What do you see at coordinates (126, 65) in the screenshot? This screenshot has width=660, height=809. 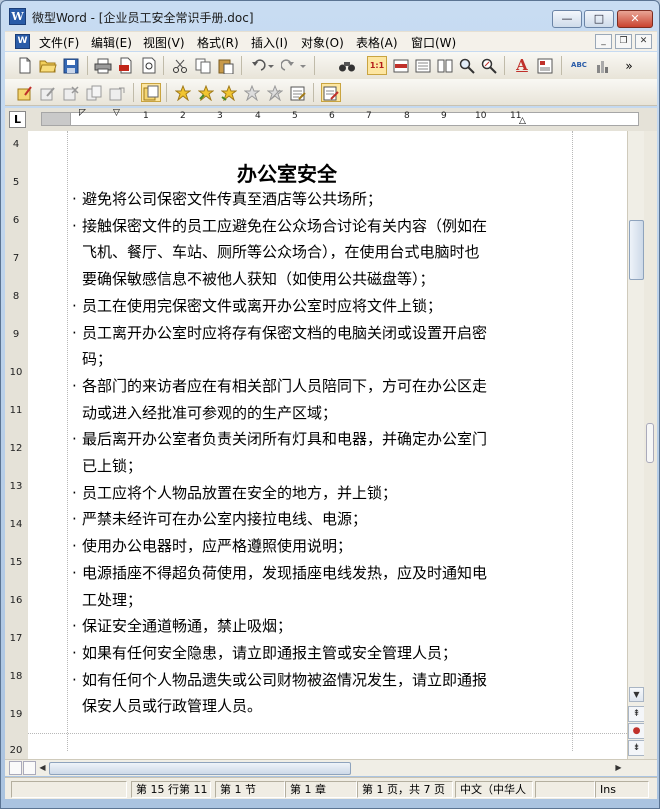 I see `pdf-export-icon` at bounding box center [126, 65].